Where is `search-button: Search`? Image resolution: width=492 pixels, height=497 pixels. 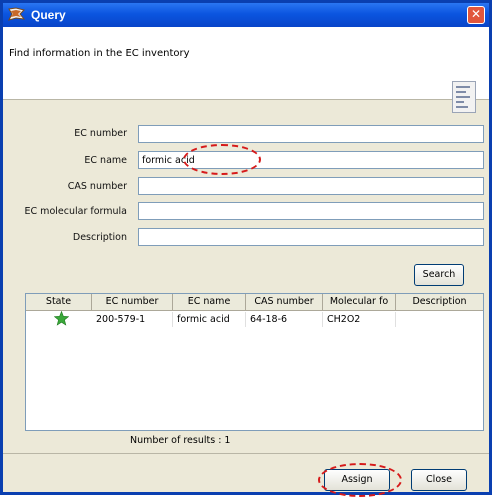 search-button: Search is located at coordinates (439, 275).